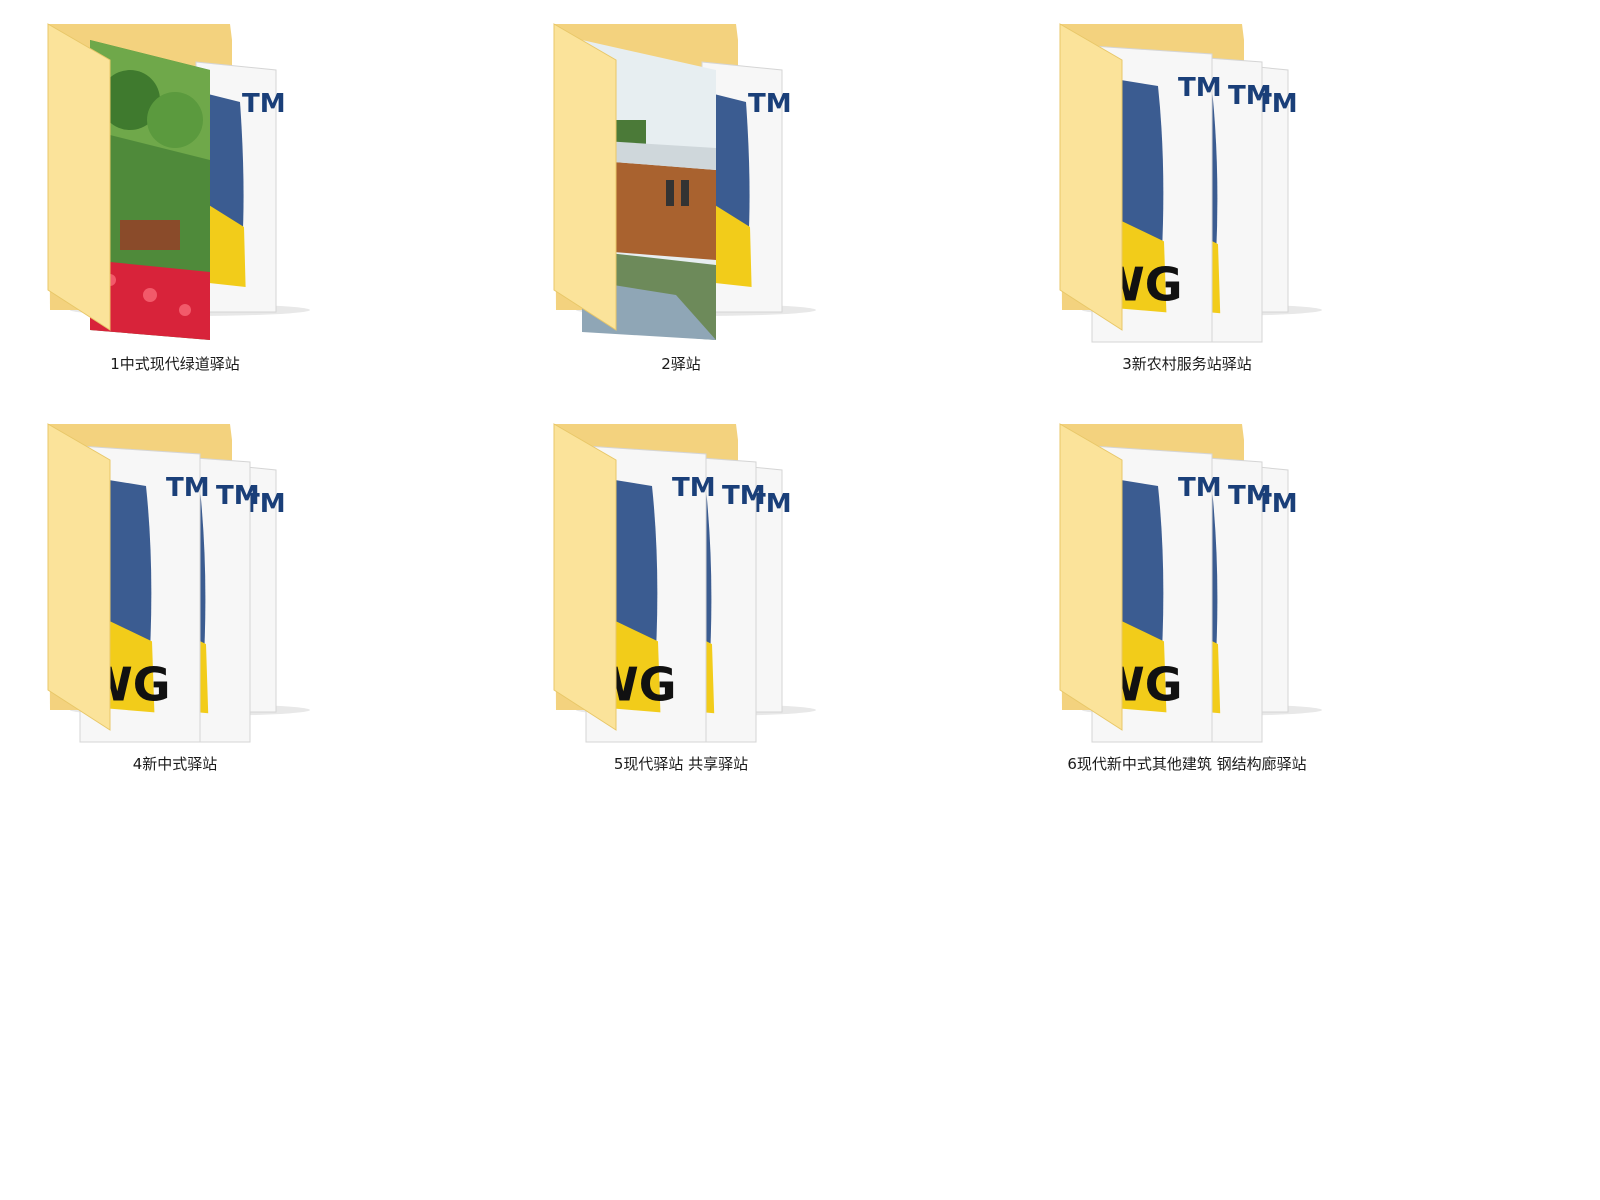 This screenshot has height=1200, width=1600. Describe the element at coordinates (1187, 364) in the screenshot. I see `folder-label: 3新农村服务站驿站` at that location.